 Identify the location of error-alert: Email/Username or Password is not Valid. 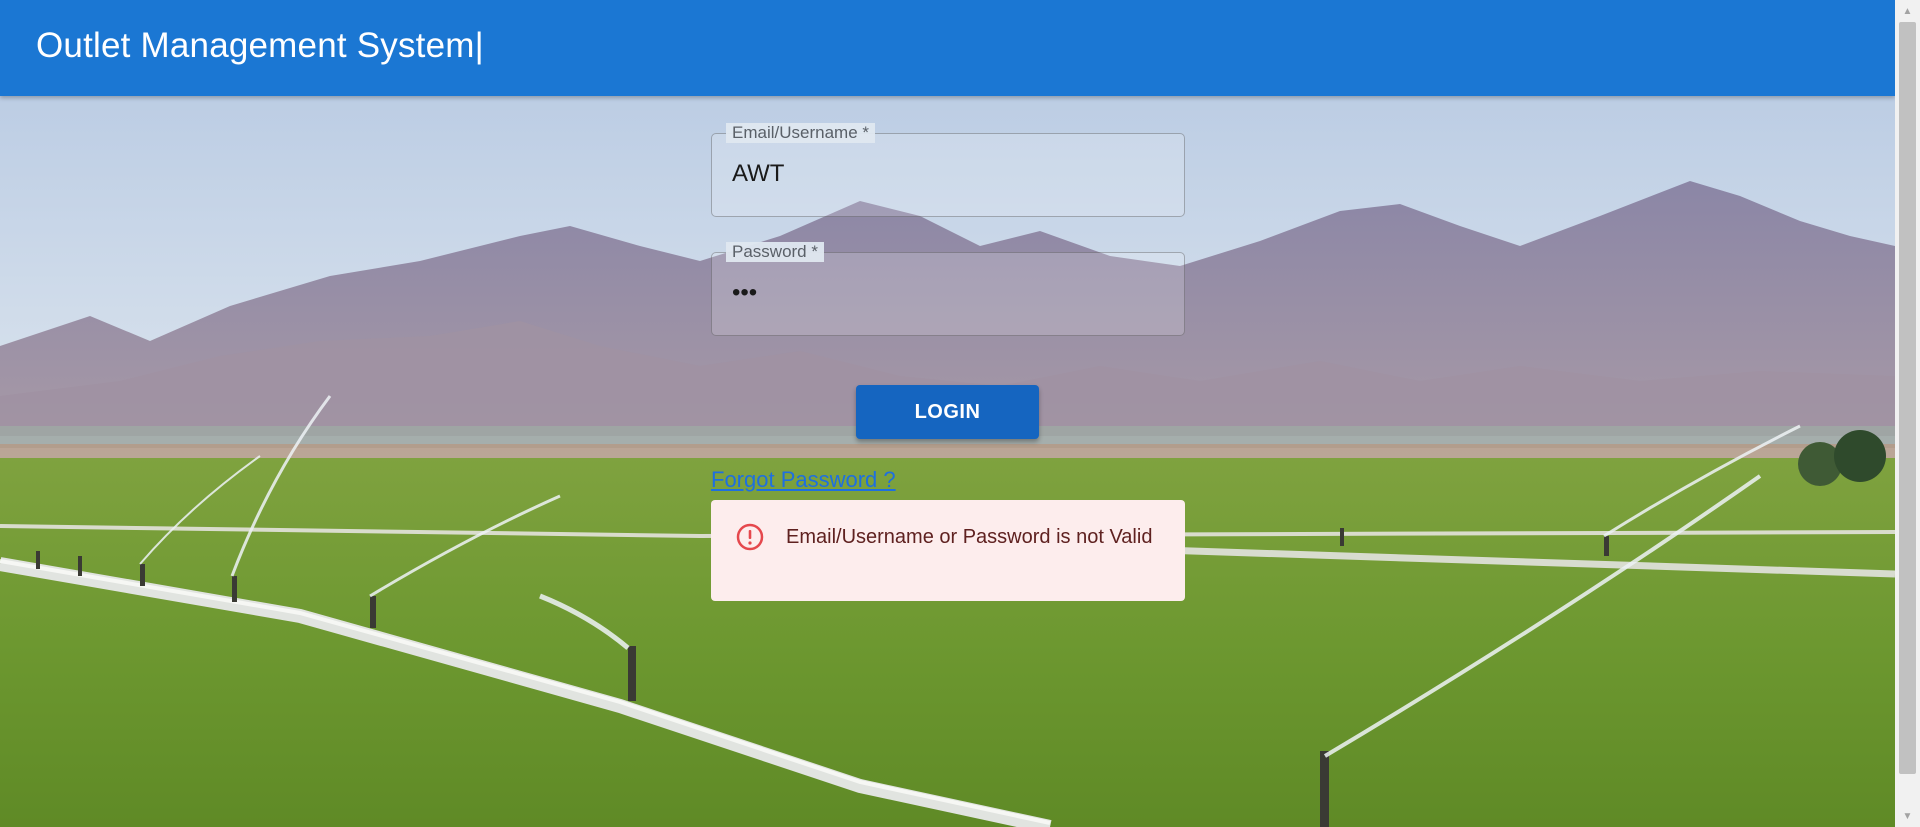
(948, 550).